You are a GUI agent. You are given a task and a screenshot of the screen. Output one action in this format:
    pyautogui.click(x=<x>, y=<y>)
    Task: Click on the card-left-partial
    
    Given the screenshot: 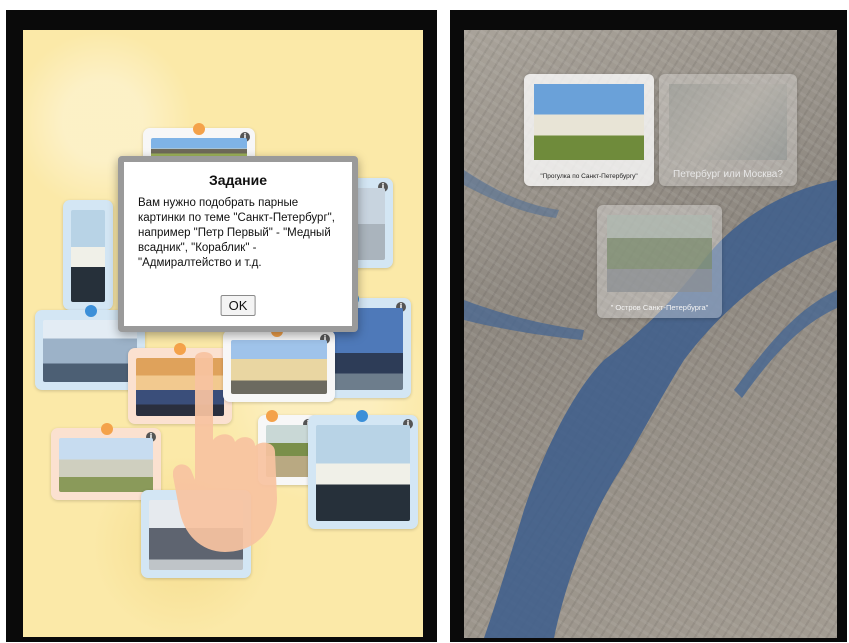 What is the action you would take?
    pyautogui.click(x=88, y=255)
    